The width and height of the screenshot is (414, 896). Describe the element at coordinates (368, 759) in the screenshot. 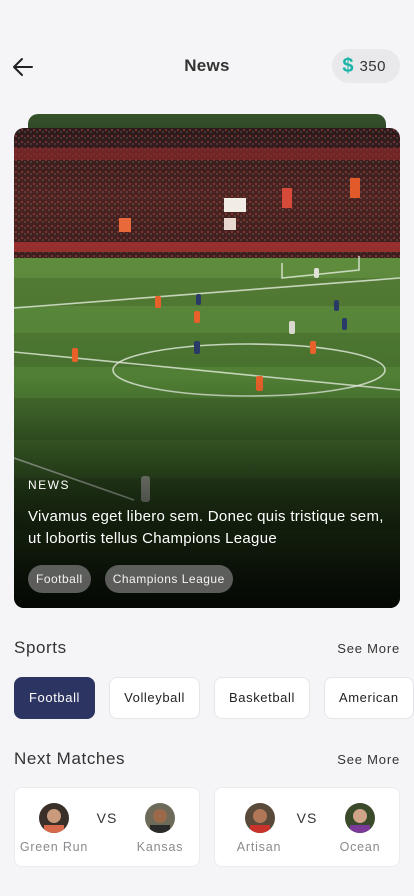

I see `matches-see-more-link: See More` at that location.